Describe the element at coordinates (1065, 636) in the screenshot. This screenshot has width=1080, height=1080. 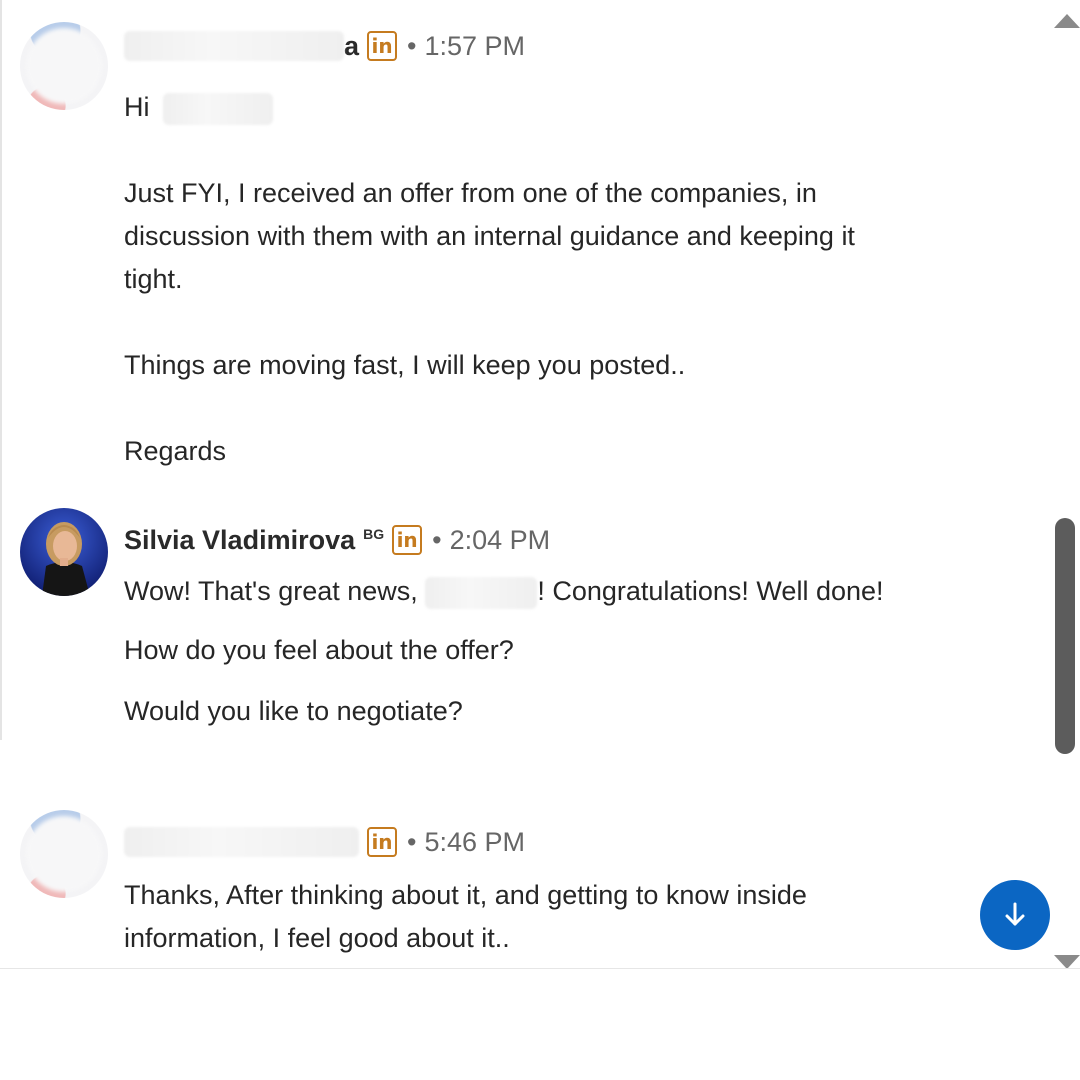
I see `scrollbar-thumb` at that location.